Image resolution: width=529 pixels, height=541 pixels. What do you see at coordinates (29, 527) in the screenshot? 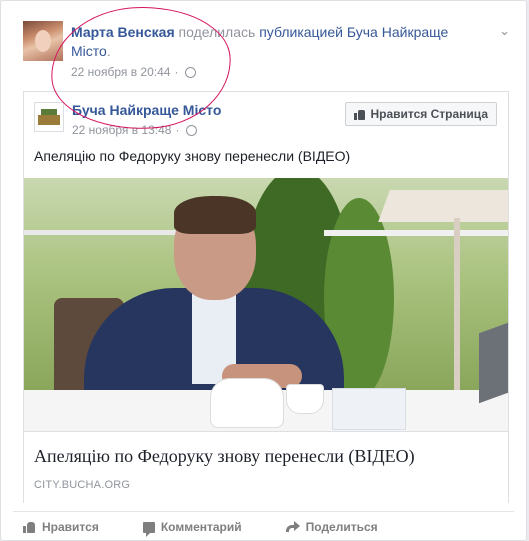
I see `like-icon` at bounding box center [29, 527].